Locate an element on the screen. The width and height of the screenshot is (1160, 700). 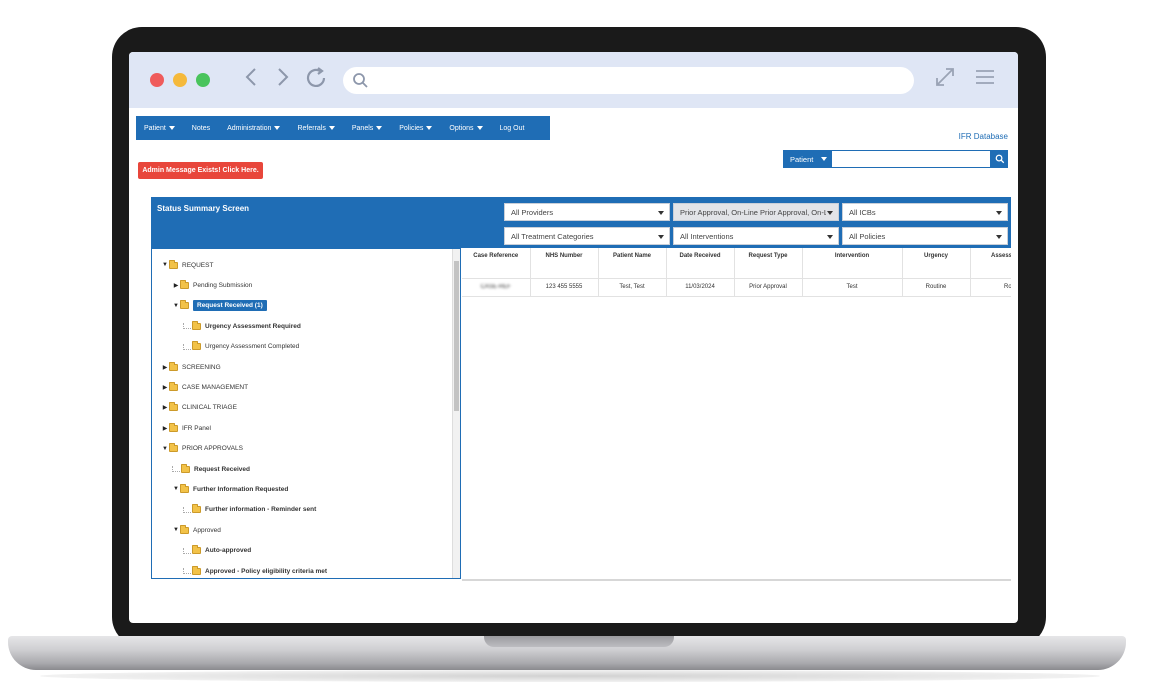
table-cell: Routi is located at coordinates (990, 287).